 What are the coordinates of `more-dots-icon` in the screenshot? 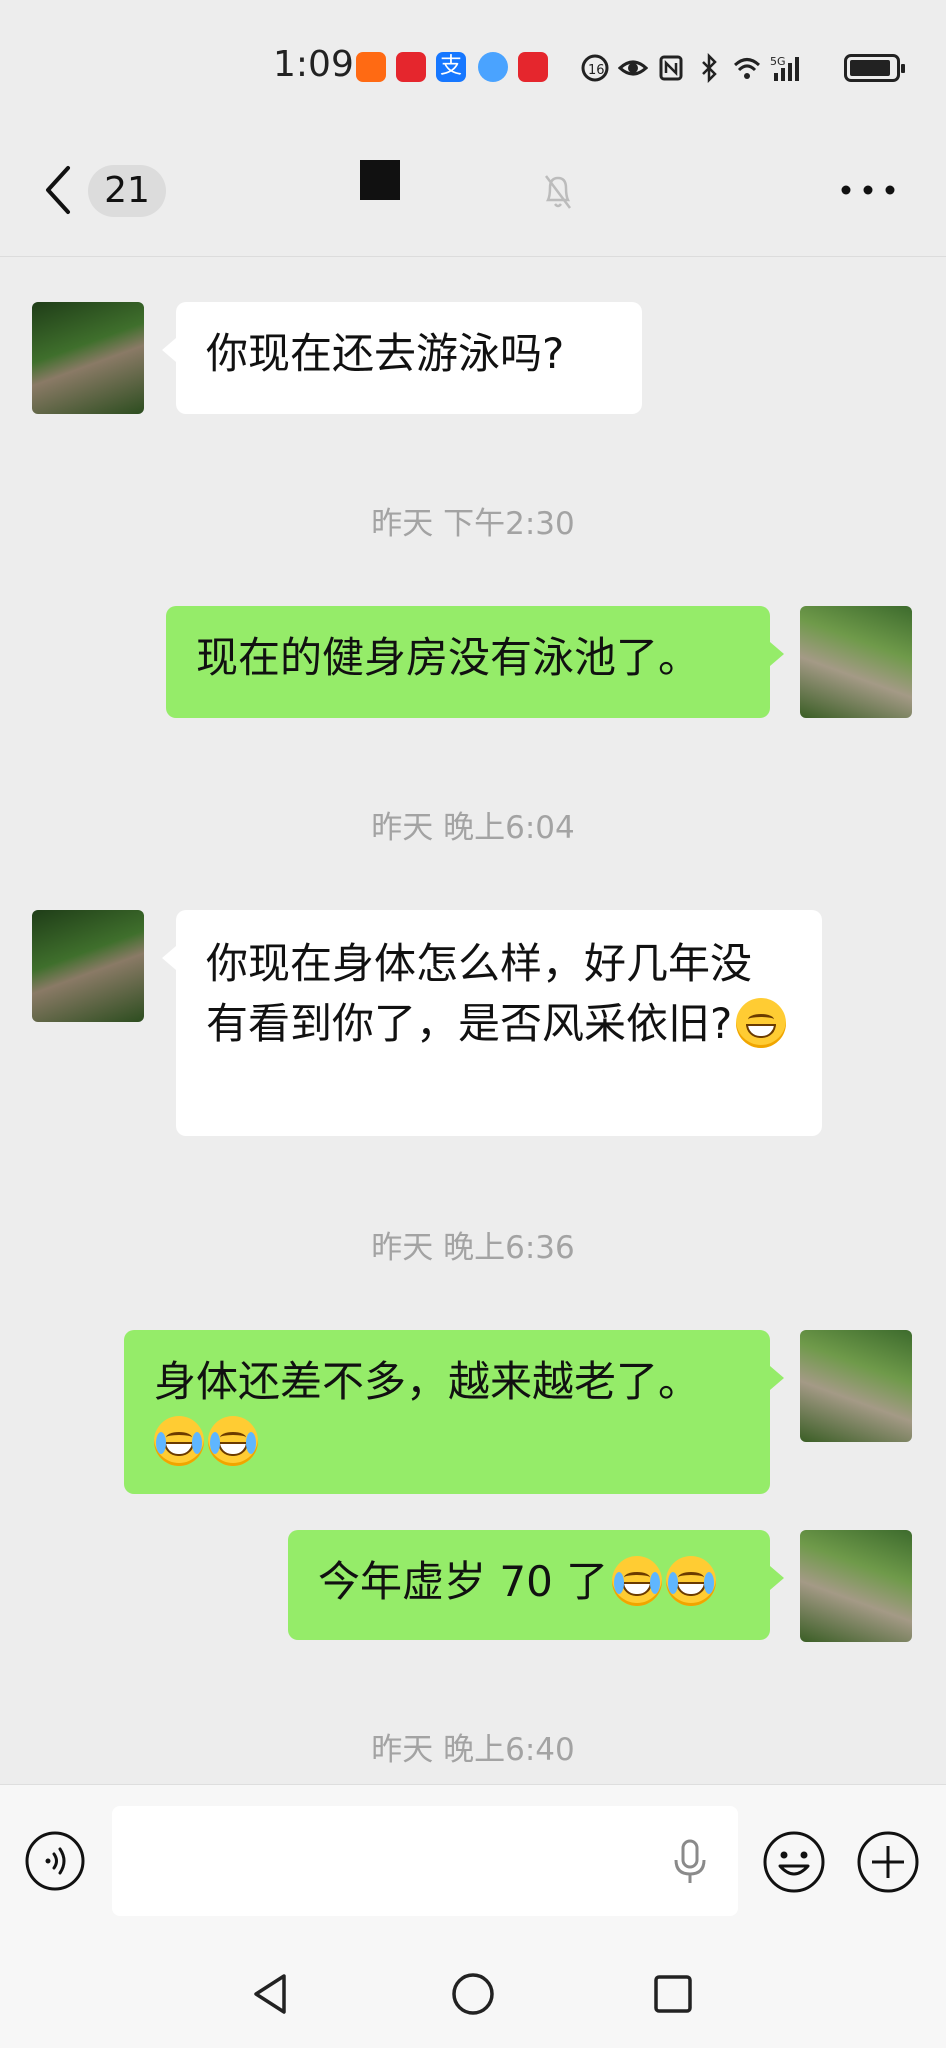 It's located at (868, 190).